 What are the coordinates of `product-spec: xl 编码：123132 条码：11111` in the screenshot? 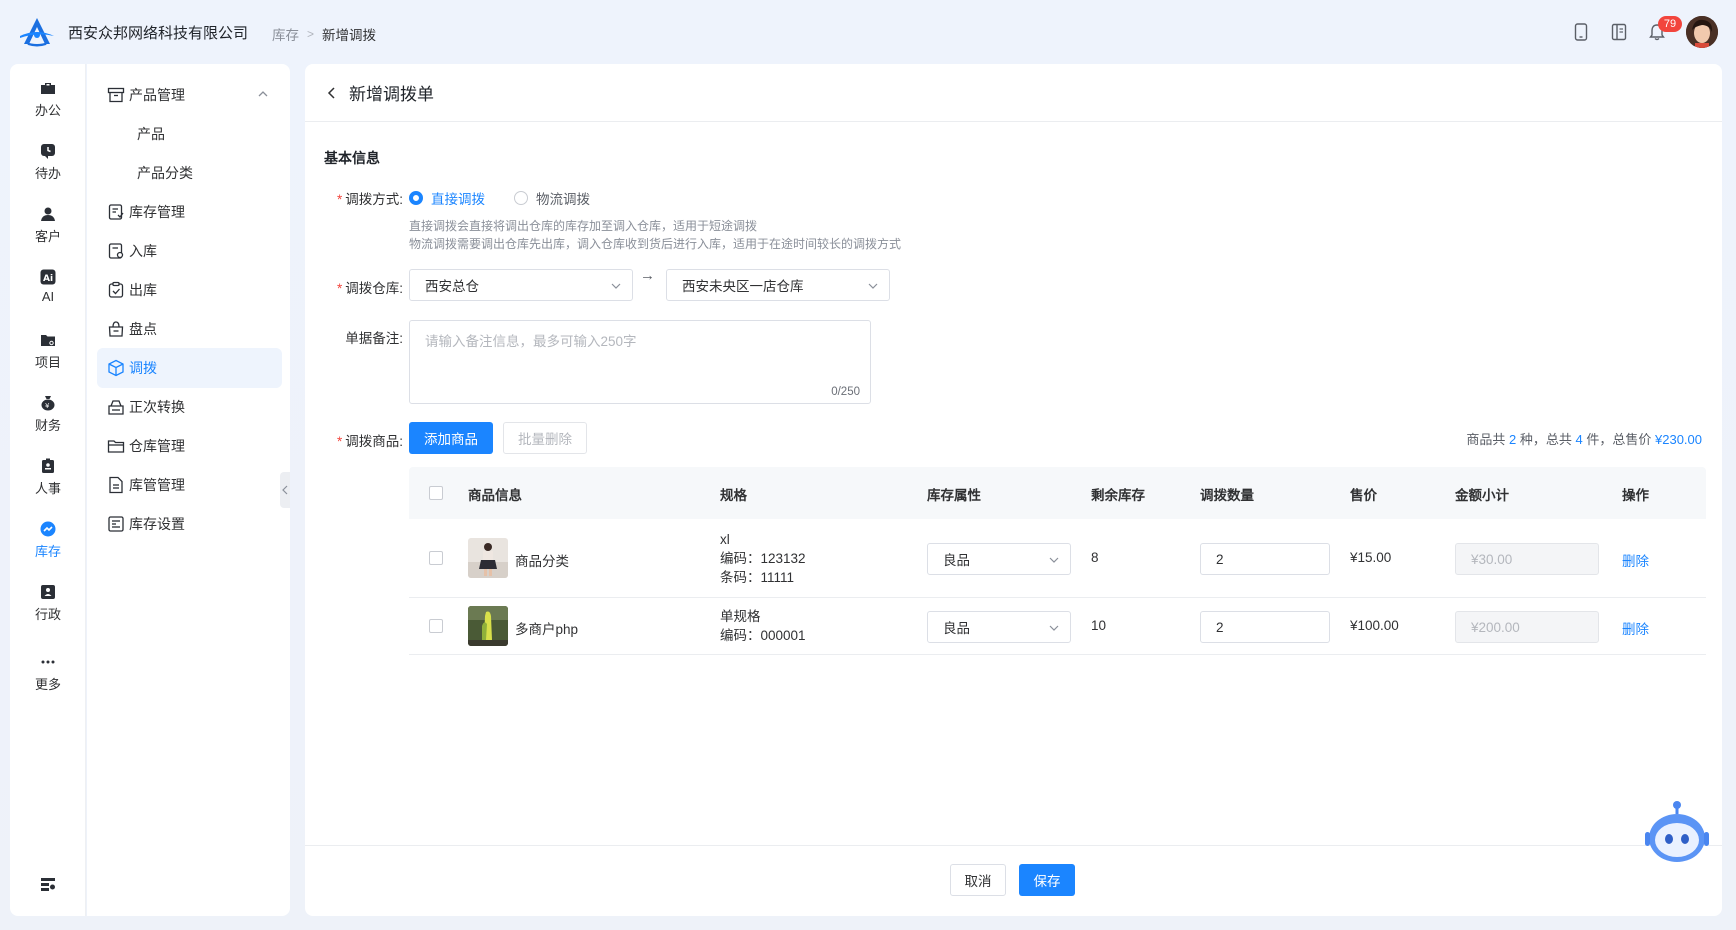 It's located at (763, 558).